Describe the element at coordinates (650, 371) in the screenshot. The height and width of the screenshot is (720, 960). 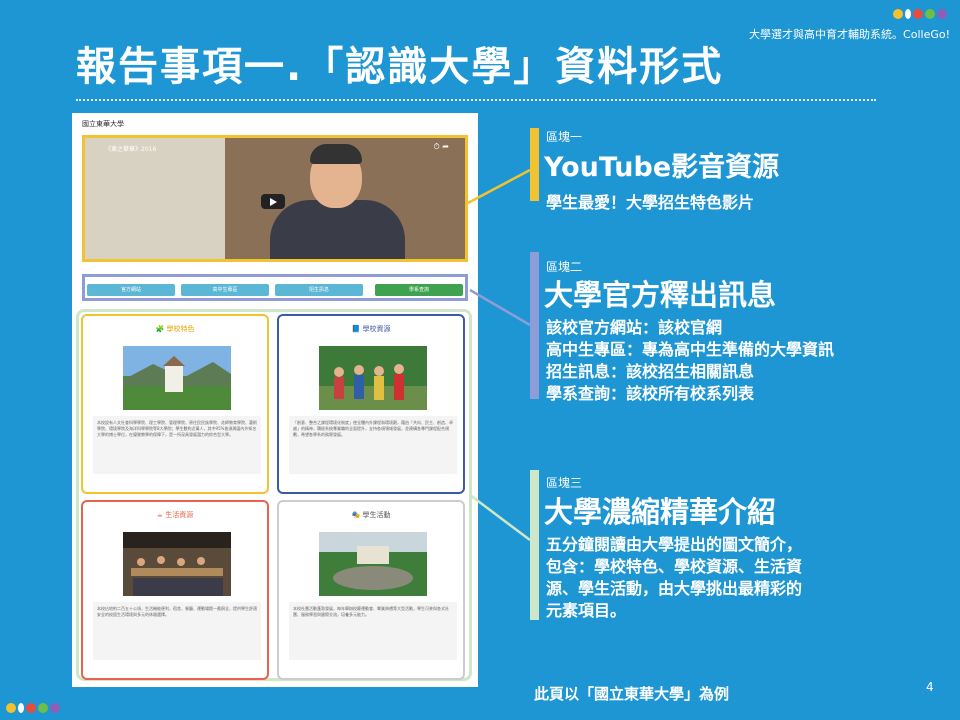
I see `block-line: 招生訊息：該校招生相關訊息` at that location.